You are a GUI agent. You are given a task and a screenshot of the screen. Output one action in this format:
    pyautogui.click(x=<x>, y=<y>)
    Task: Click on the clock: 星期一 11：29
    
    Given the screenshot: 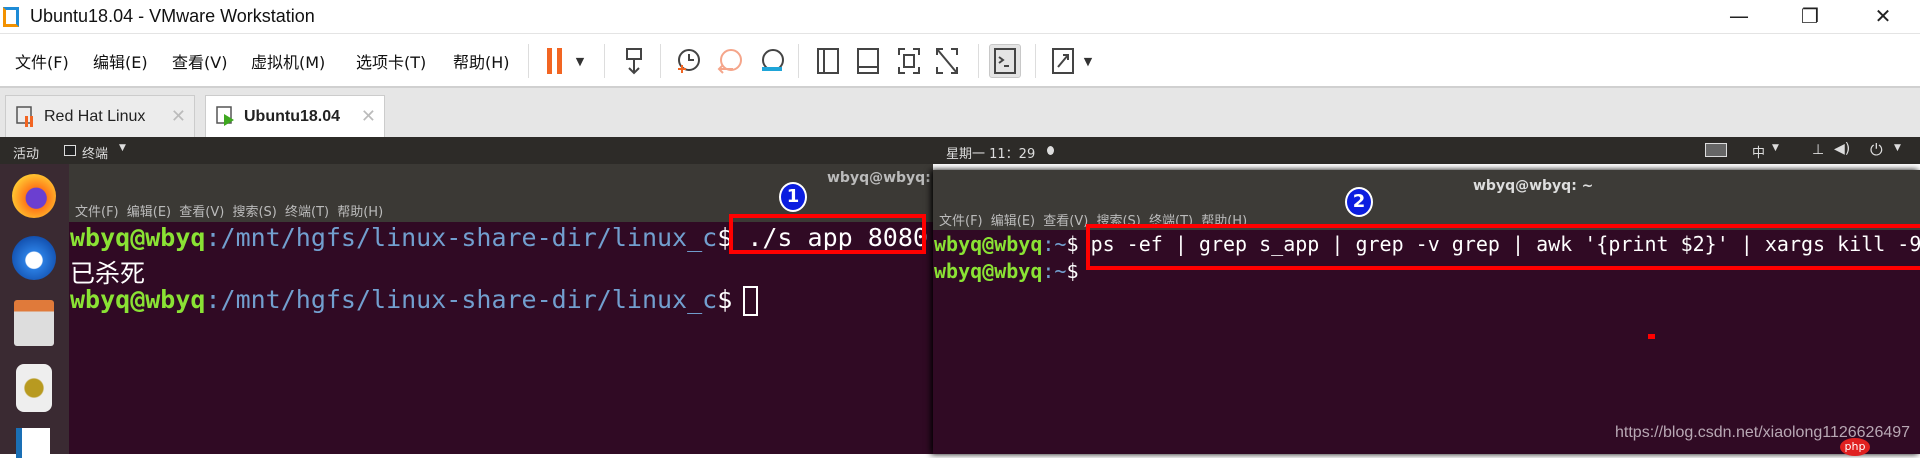 What is the action you would take?
    pyautogui.click(x=990, y=152)
    